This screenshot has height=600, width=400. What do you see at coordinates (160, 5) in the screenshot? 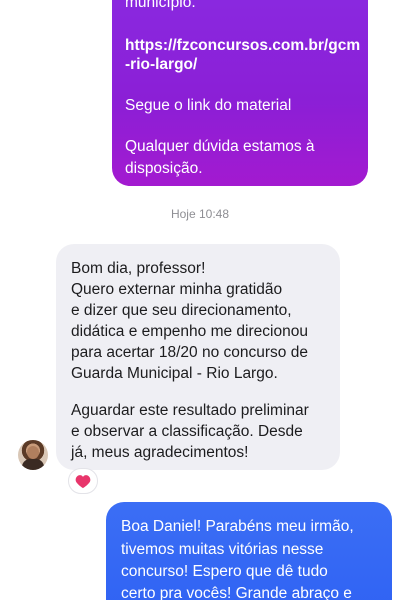
I see `message-line: município.` at bounding box center [160, 5].